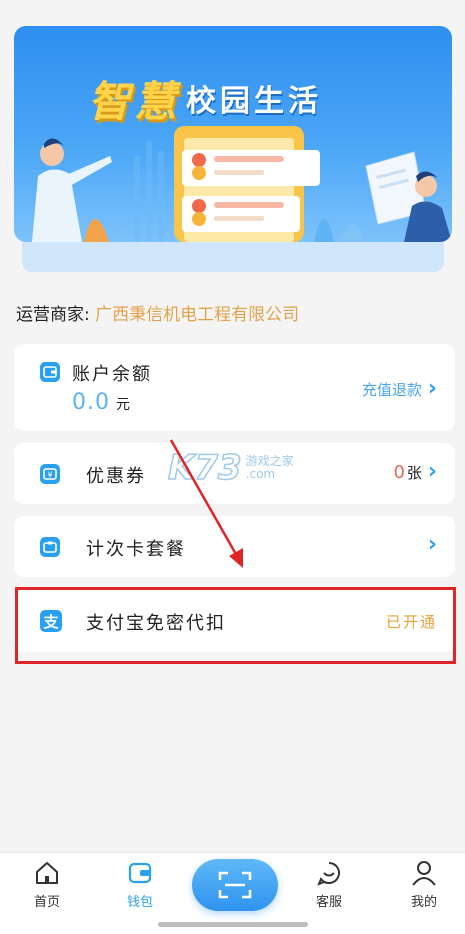  I want to click on merchant-name: 广西秉信机电工程有限公司, so click(197, 315).